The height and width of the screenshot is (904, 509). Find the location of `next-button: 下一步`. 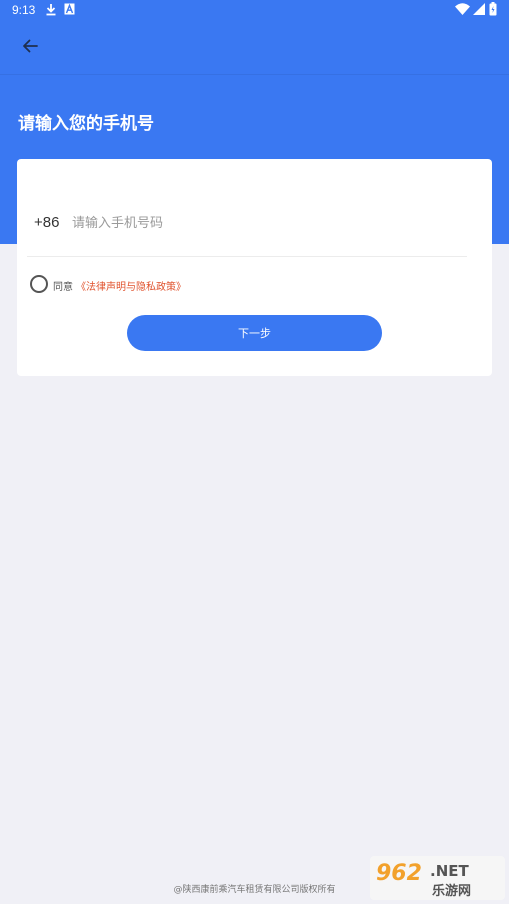

next-button: 下一步 is located at coordinates (254, 333).